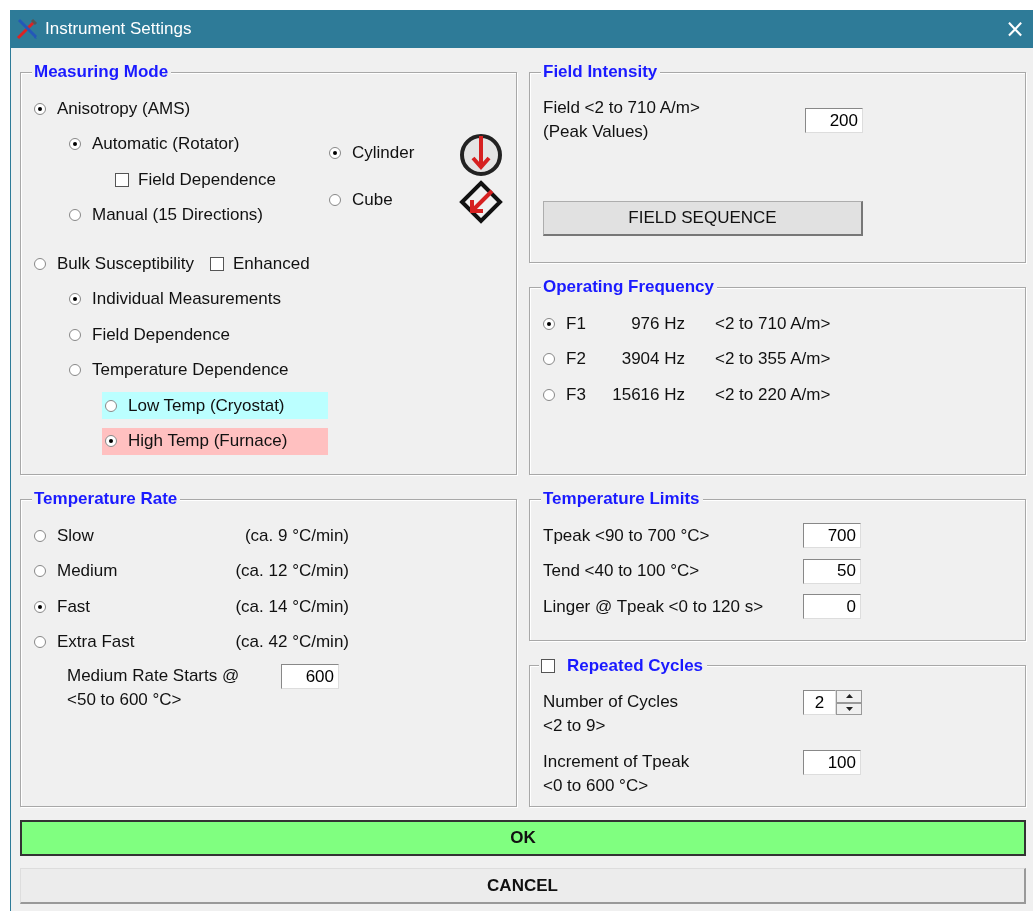  I want to click on ok-button: OK, so click(523, 838).